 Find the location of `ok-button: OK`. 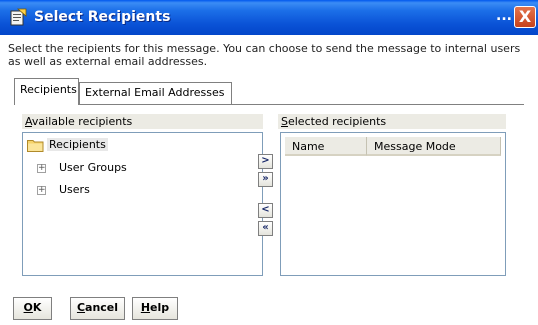

ok-button: OK is located at coordinates (32, 308).